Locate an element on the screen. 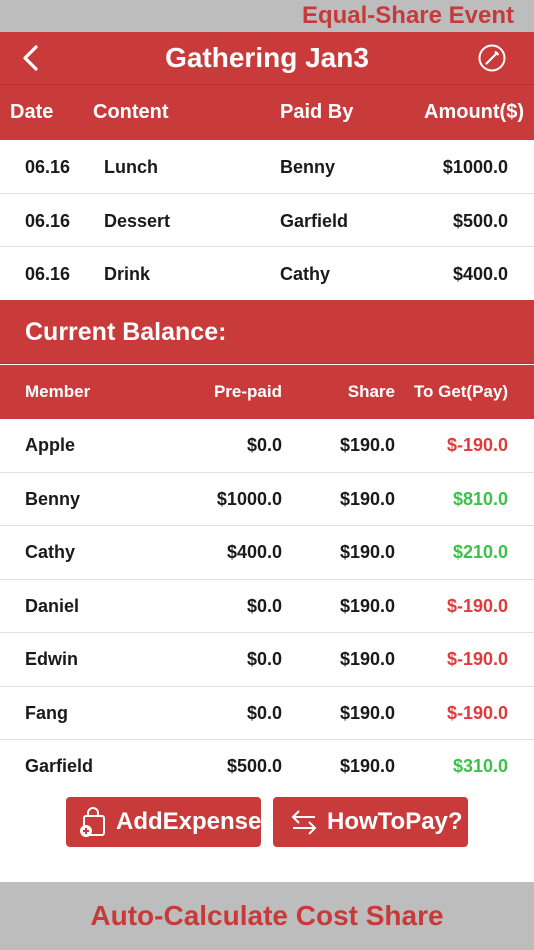  how-to-pay-label: HowToPay? is located at coordinates (395, 821).